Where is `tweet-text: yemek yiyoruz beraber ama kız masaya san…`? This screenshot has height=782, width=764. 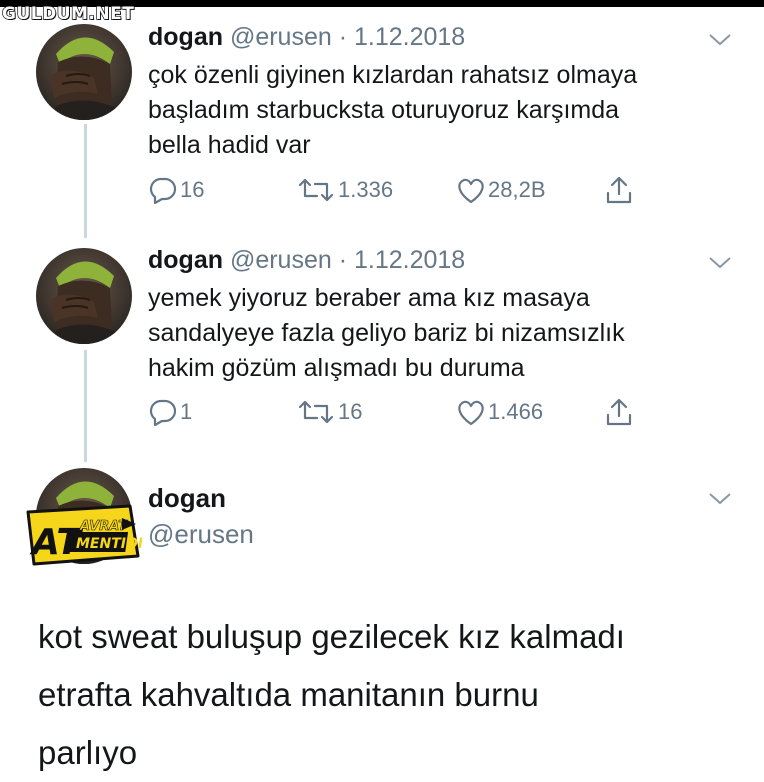
tweet-text: yemek yiyoruz beraber ama kız masaya san… is located at coordinates (386, 333).